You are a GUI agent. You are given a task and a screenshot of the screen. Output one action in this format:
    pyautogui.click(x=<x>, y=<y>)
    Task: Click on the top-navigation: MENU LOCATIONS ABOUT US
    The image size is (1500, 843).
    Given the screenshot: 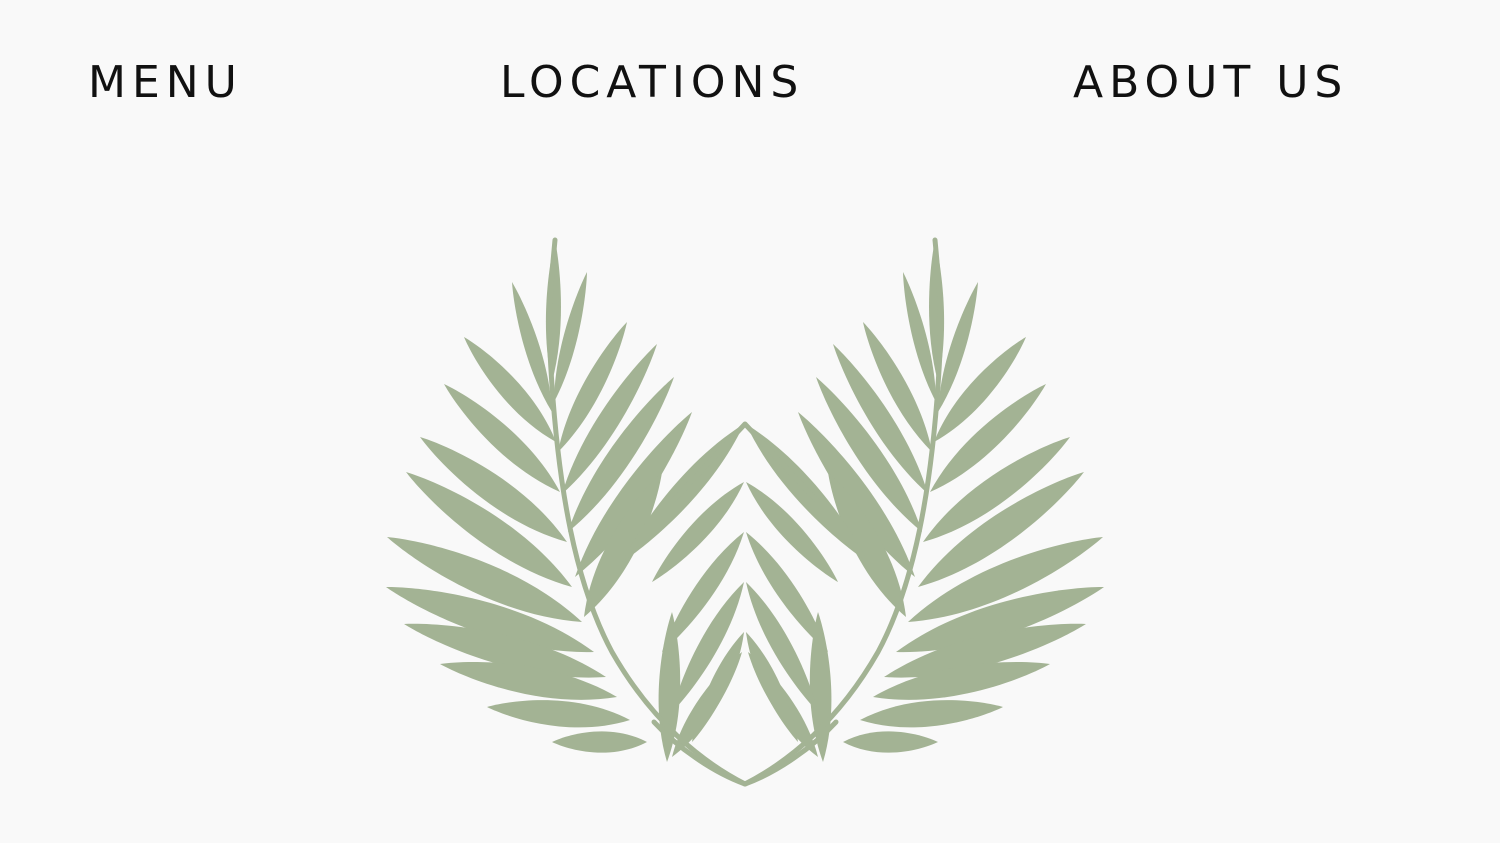 What is the action you would take?
    pyautogui.click(x=750, y=84)
    